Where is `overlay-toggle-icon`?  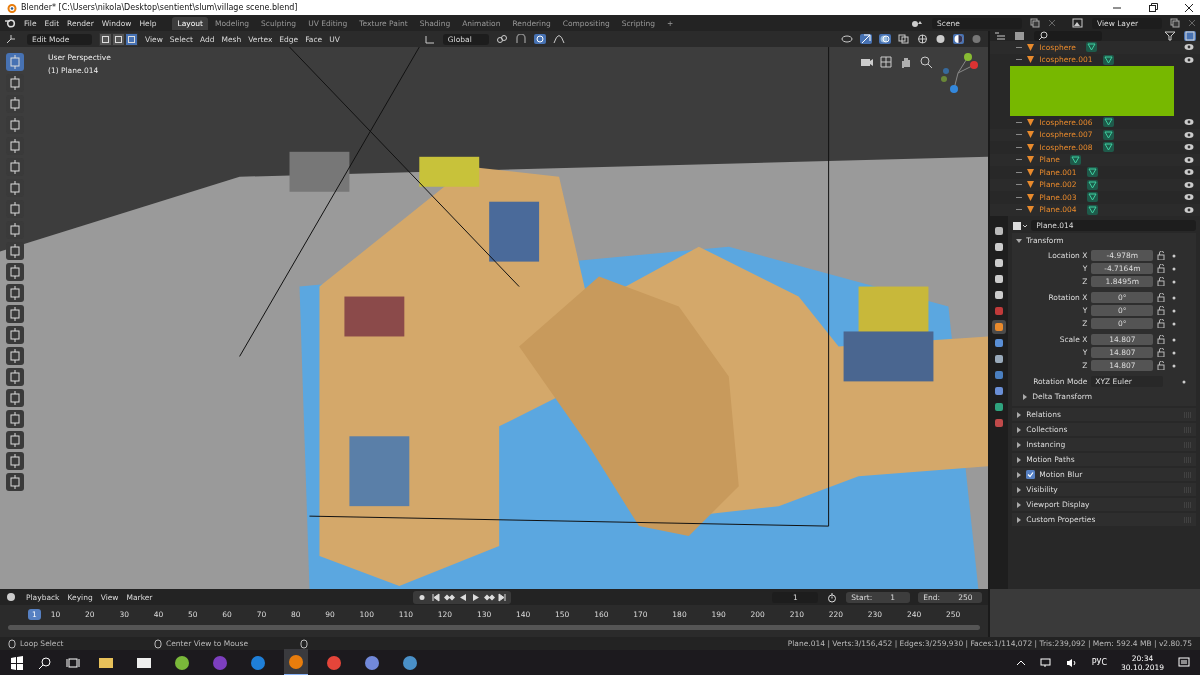
overlay-toggle-icon is located at coordinates (885, 39).